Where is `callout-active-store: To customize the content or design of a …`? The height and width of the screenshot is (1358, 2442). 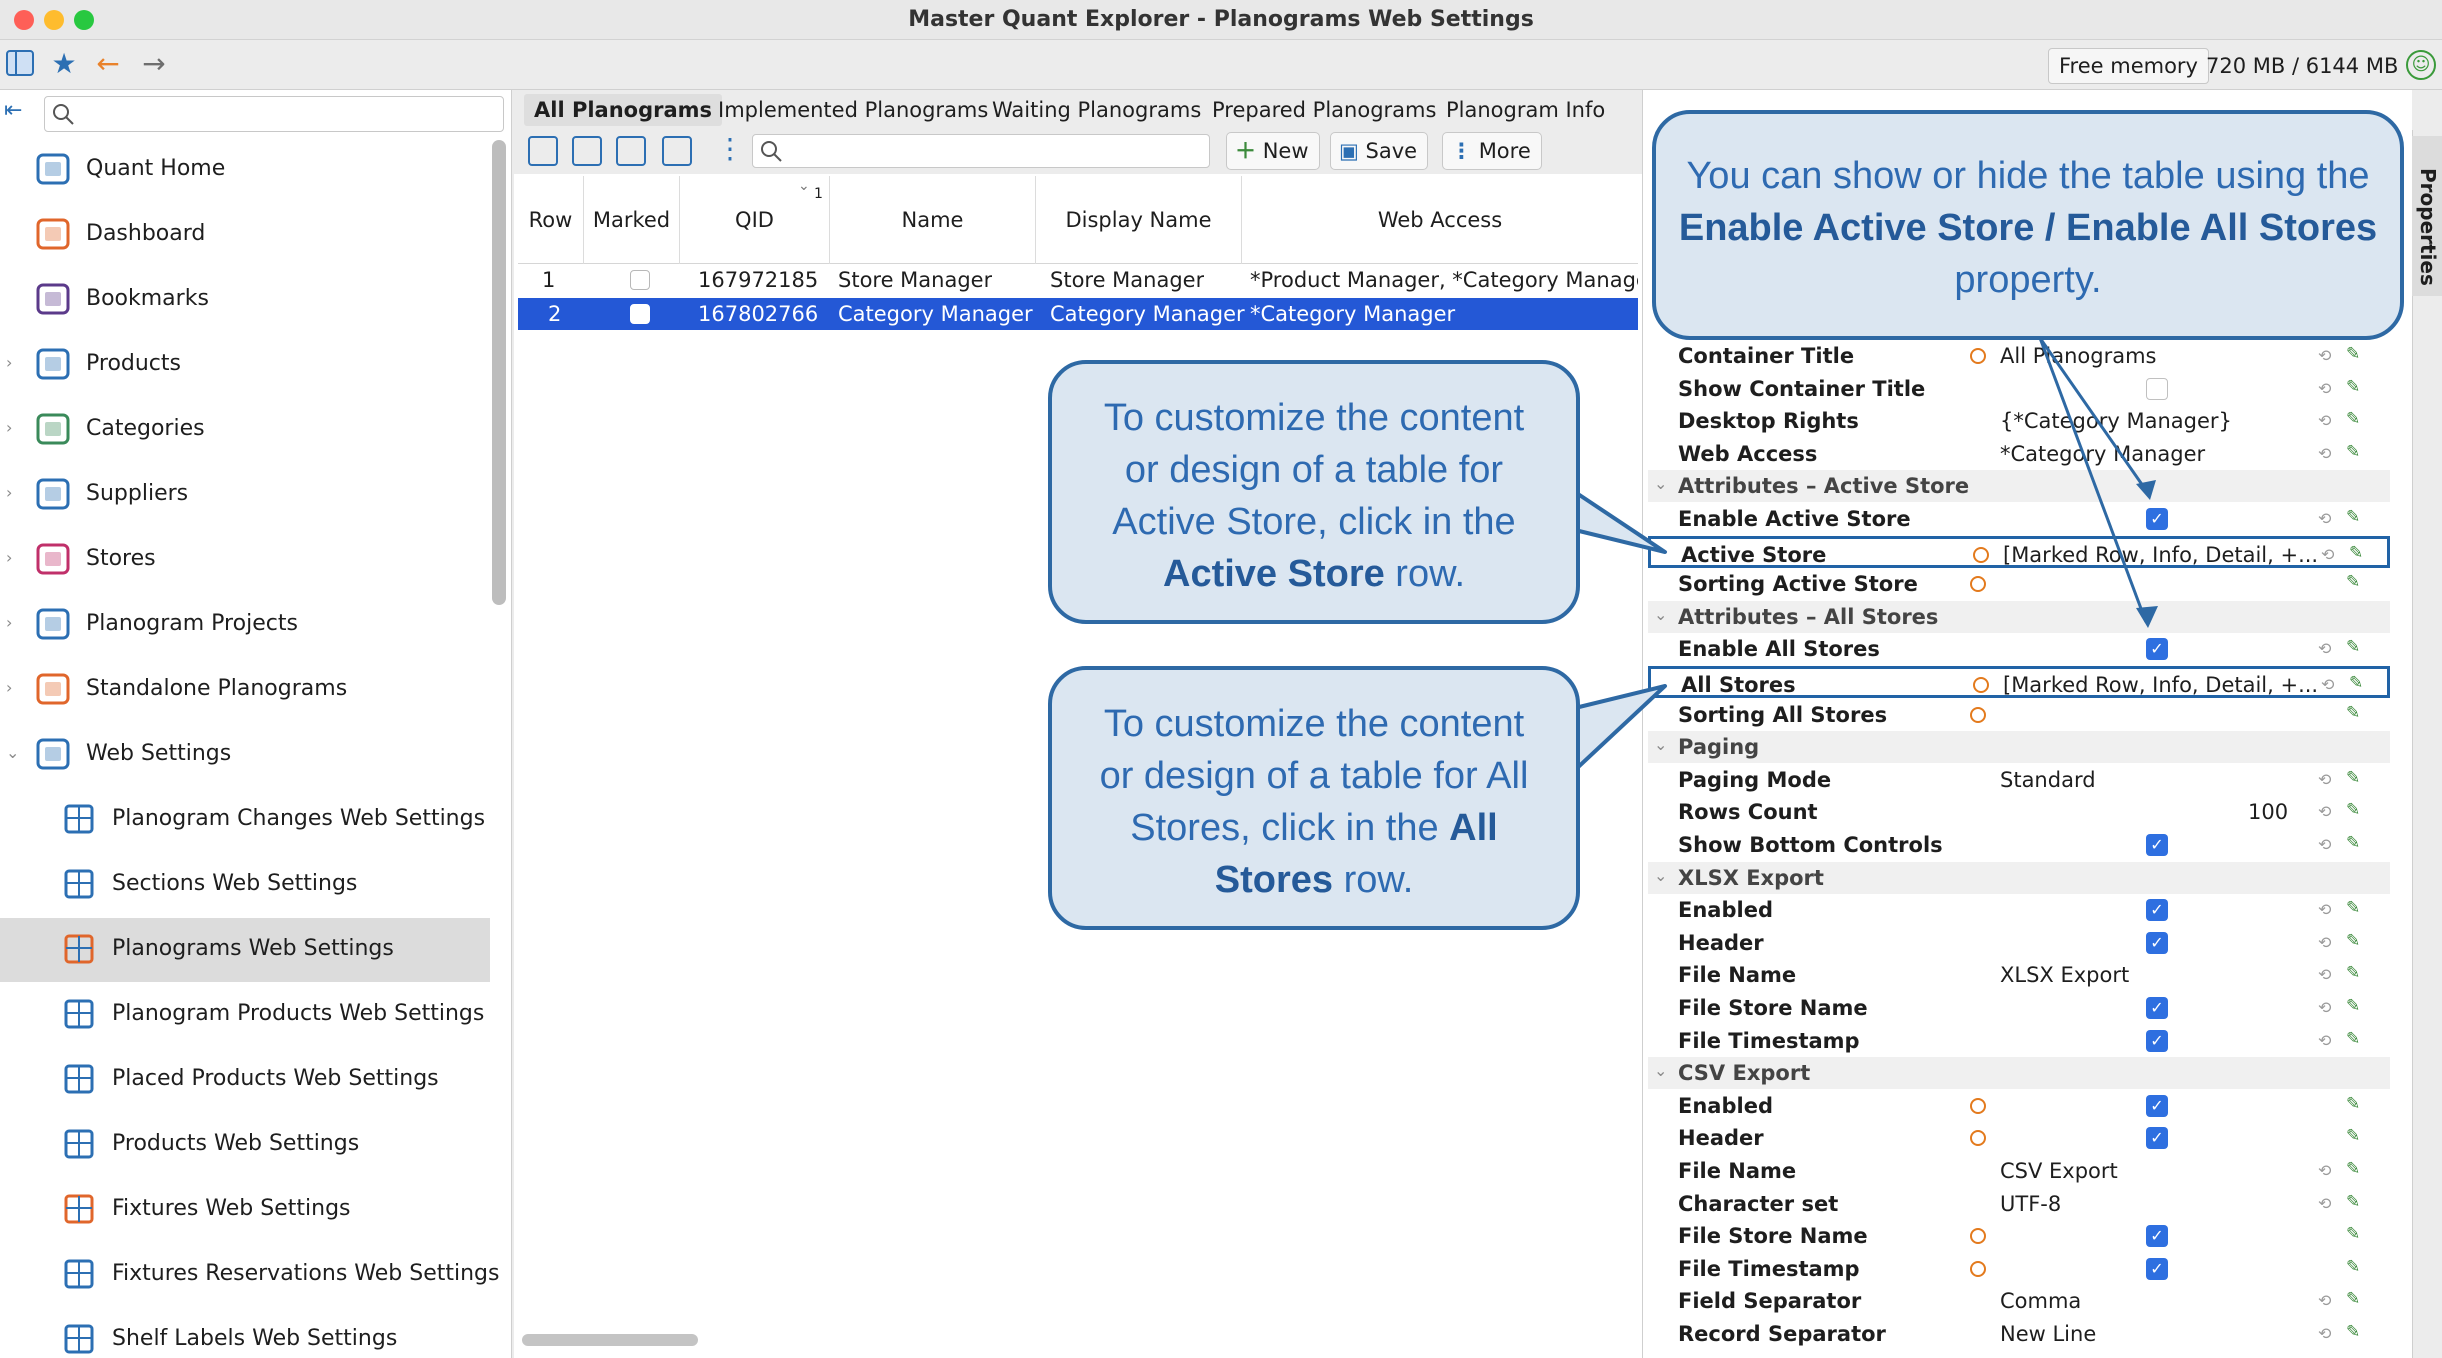 callout-active-store: To customize the content or design of a … is located at coordinates (1314, 492).